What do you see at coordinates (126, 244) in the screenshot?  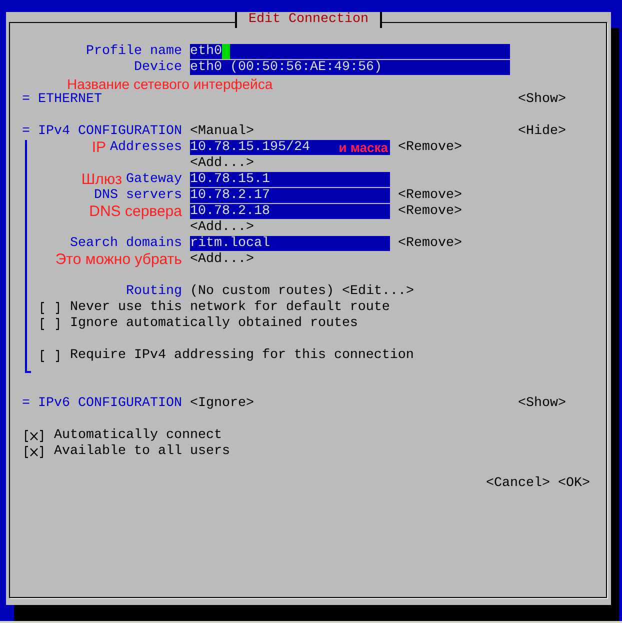 I see `field-label: Search domains` at bounding box center [126, 244].